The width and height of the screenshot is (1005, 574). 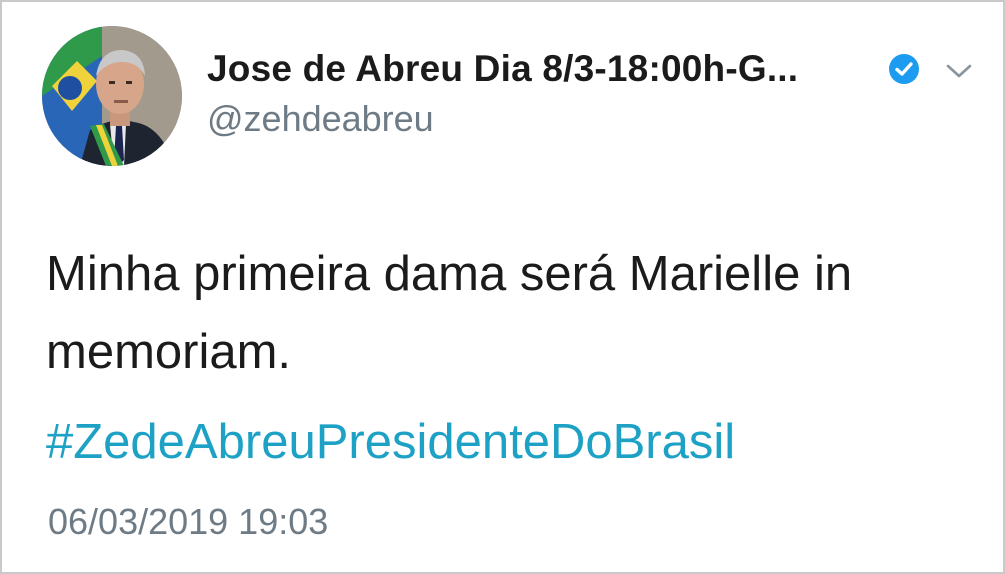 What do you see at coordinates (904, 69) in the screenshot?
I see `verified-badge-icon` at bounding box center [904, 69].